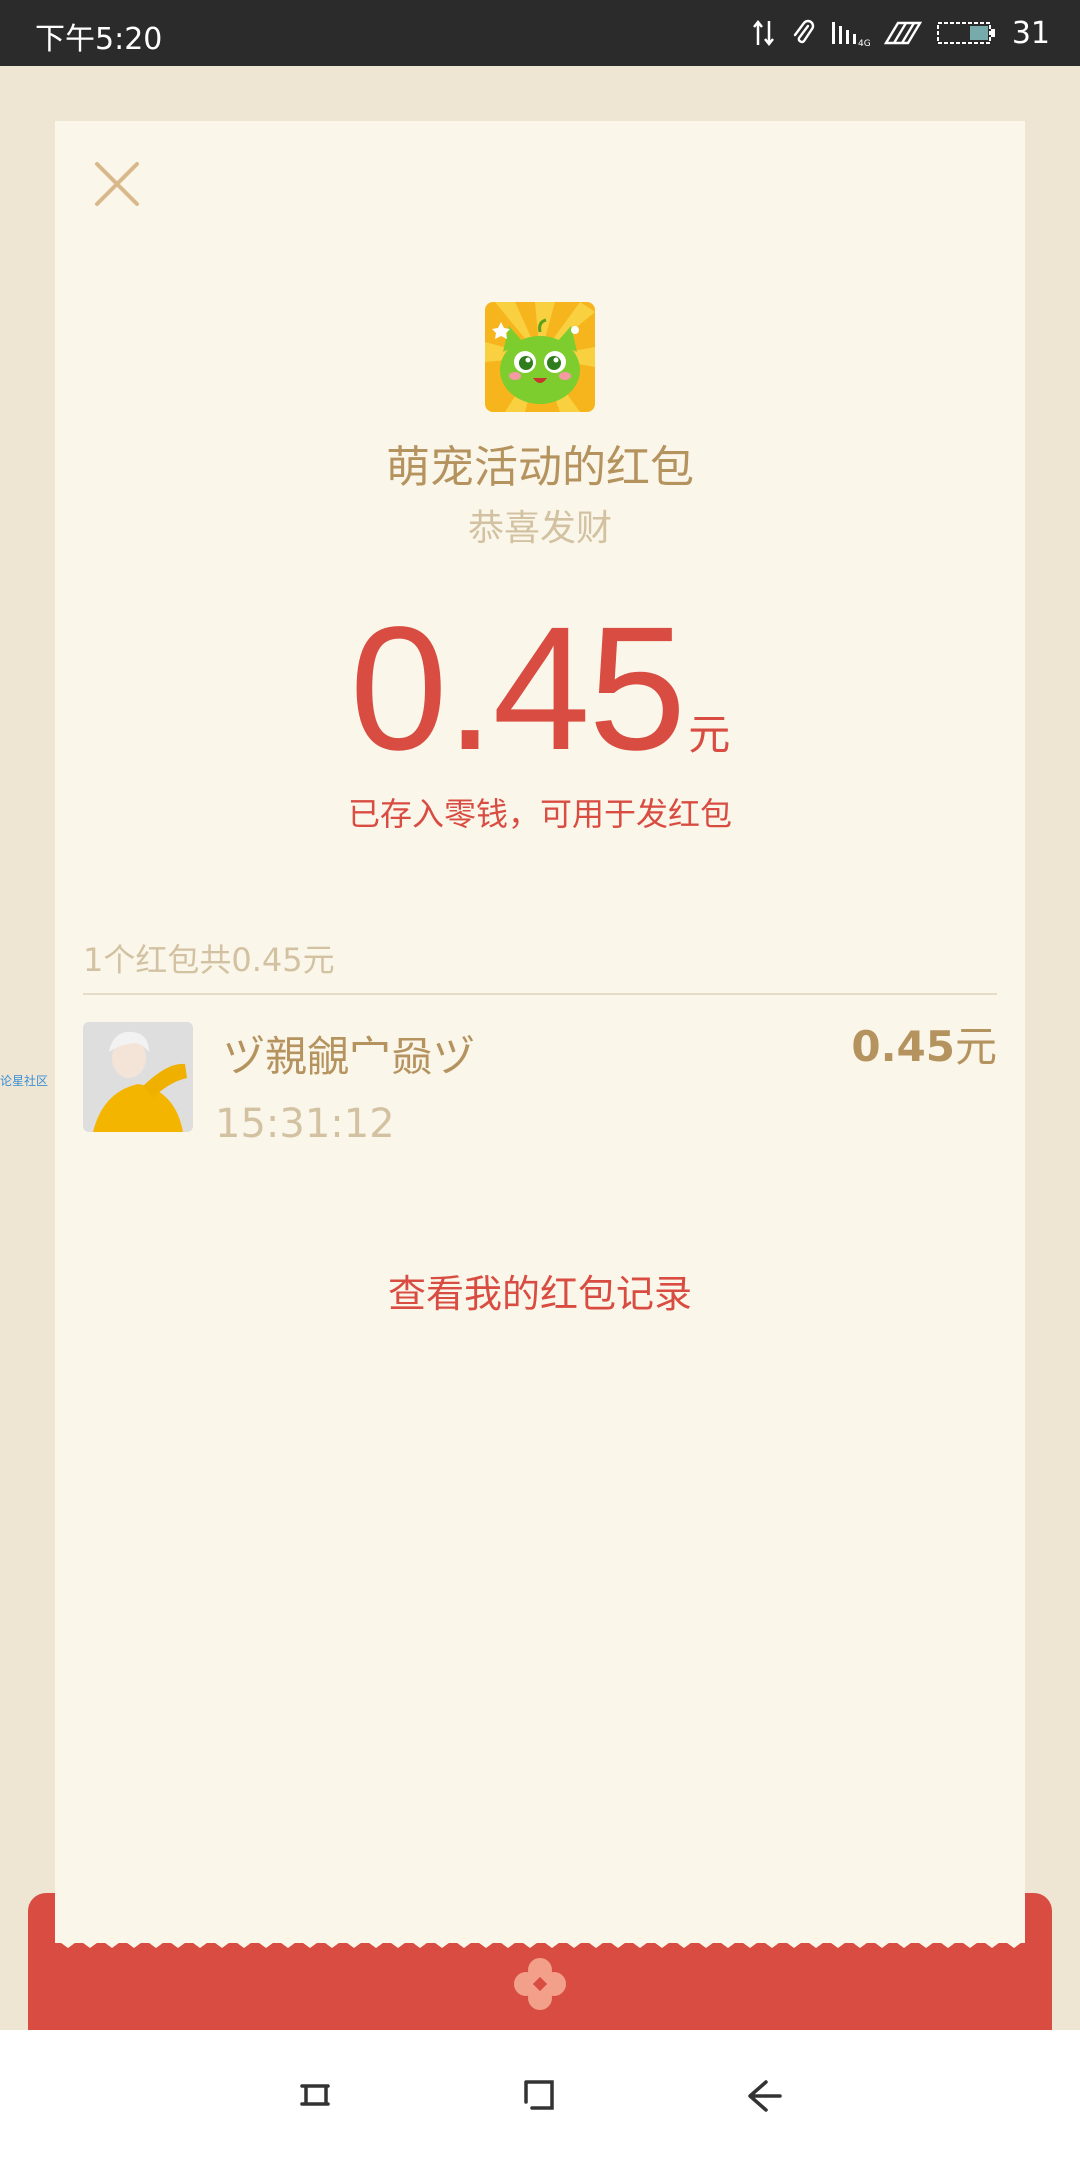 The width and height of the screenshot is (1080, 2160). I want to click on receiver-avatar, so click(138, 1077).